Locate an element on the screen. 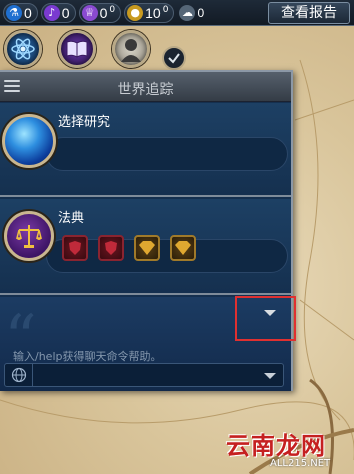  science-value: 0 is located at coordinates (28, 12).